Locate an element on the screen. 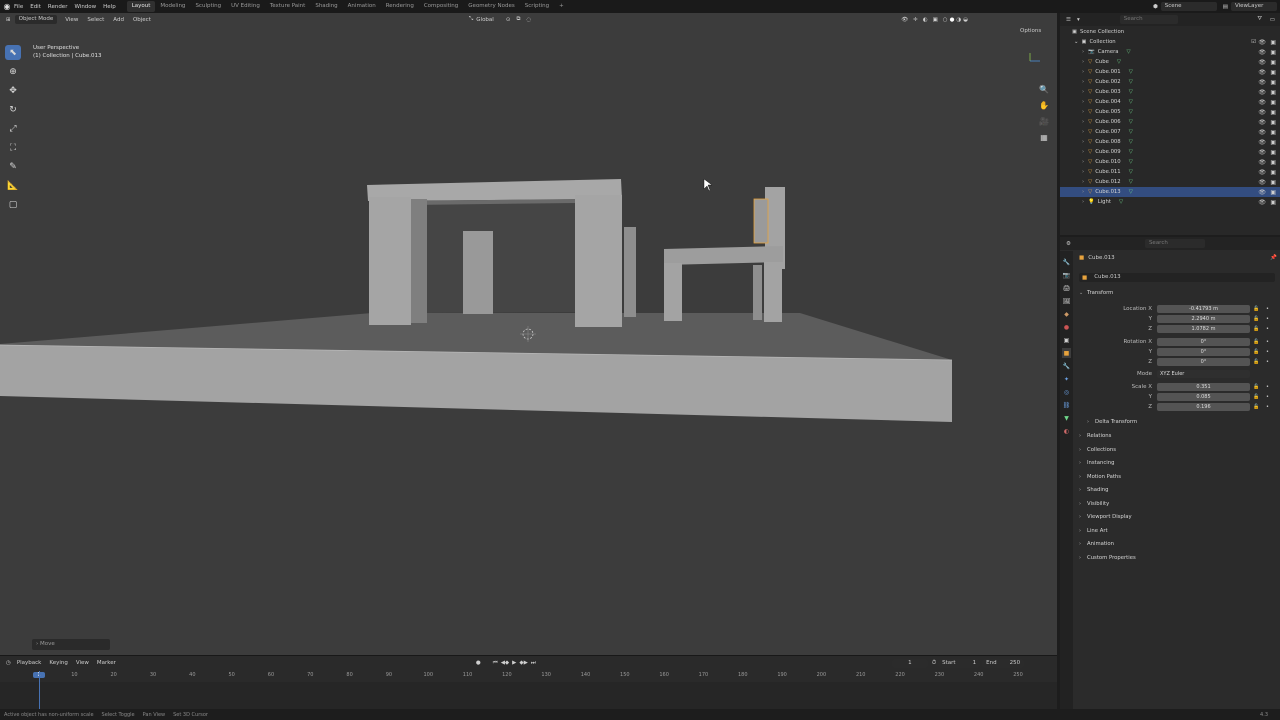  panel-motion-paths: › Motion Paths is located at coordinates (1177, 477).